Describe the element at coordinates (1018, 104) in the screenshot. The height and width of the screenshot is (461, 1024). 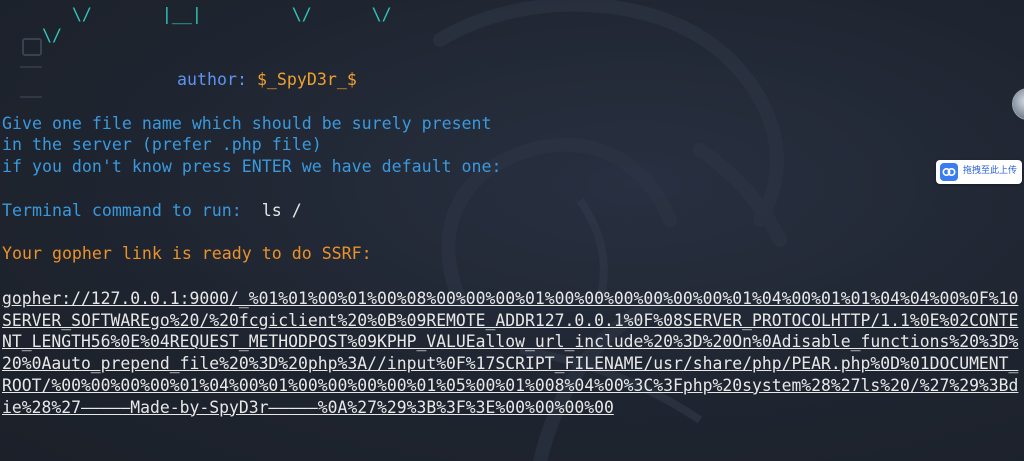
I see `avatar` at that location.